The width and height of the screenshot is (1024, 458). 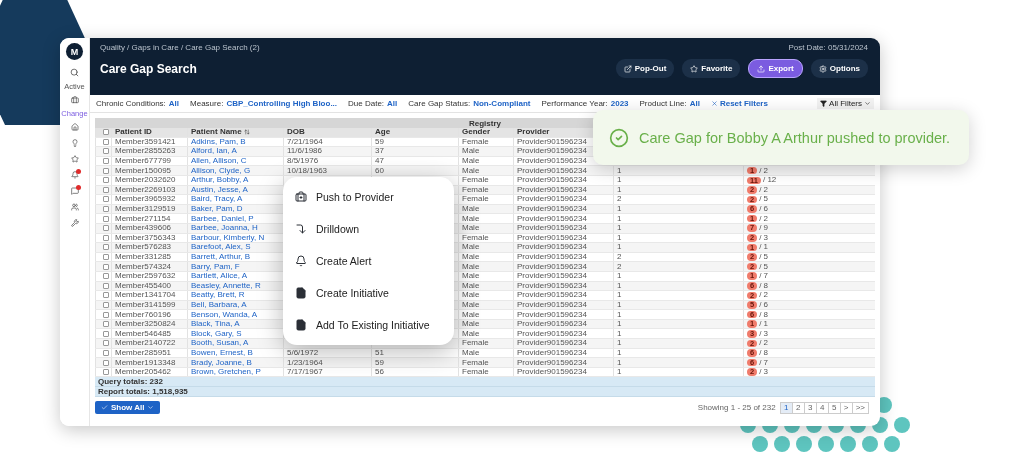 I want to click on last-page-button: >>, so click(x=860, y=407).